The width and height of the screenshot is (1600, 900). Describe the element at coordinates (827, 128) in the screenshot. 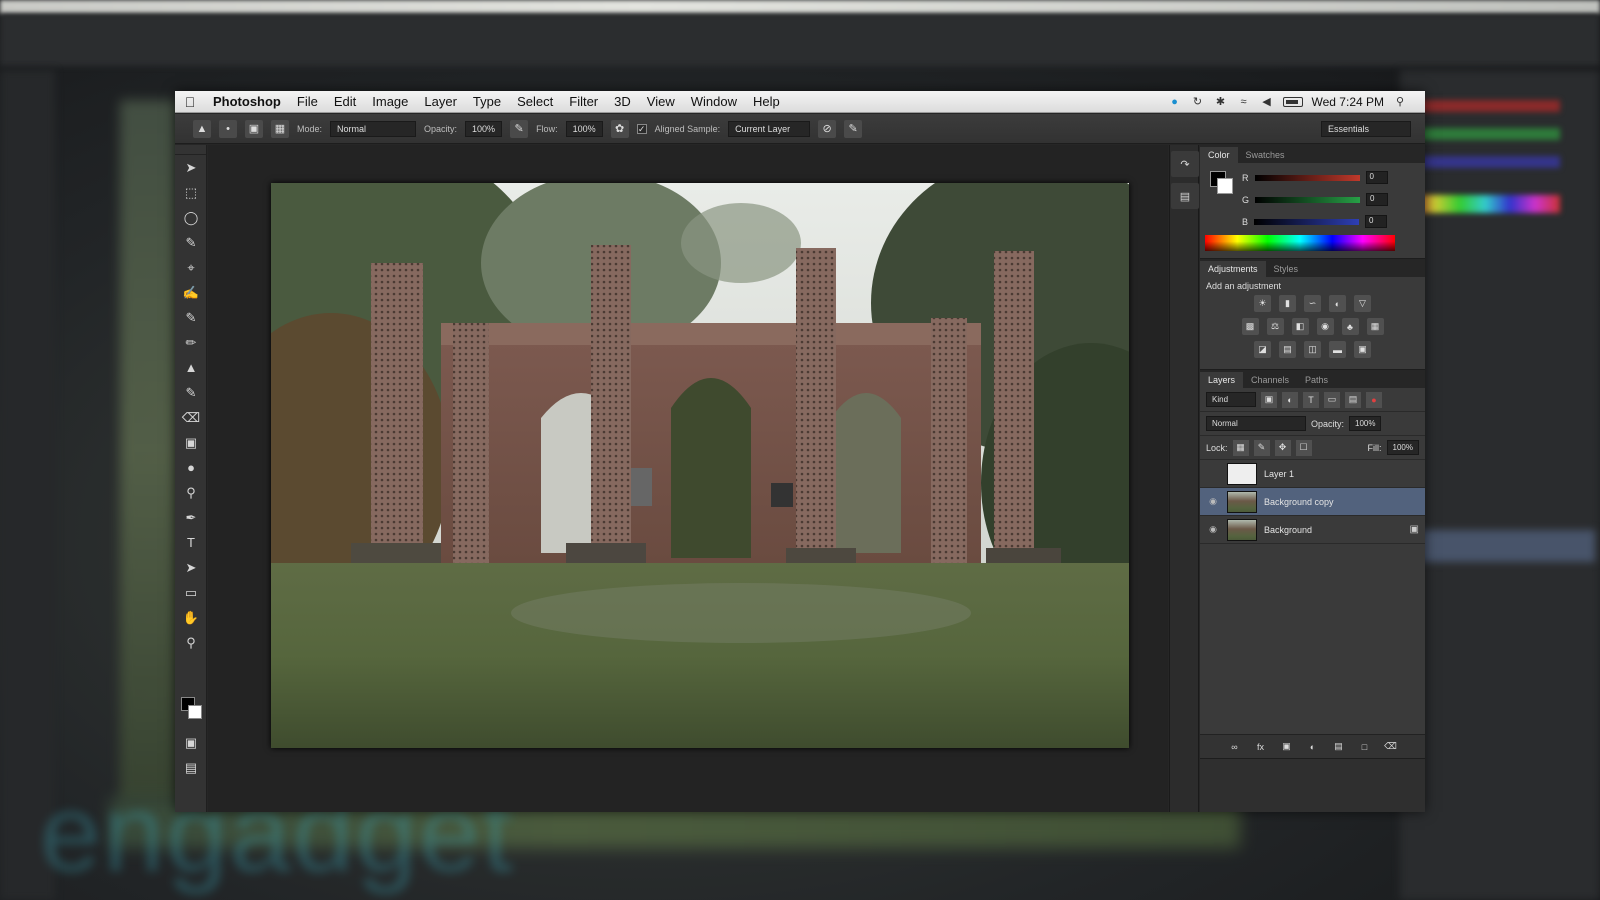

I see `ignore-adjustment-layers-icon: ⊘` at that location.